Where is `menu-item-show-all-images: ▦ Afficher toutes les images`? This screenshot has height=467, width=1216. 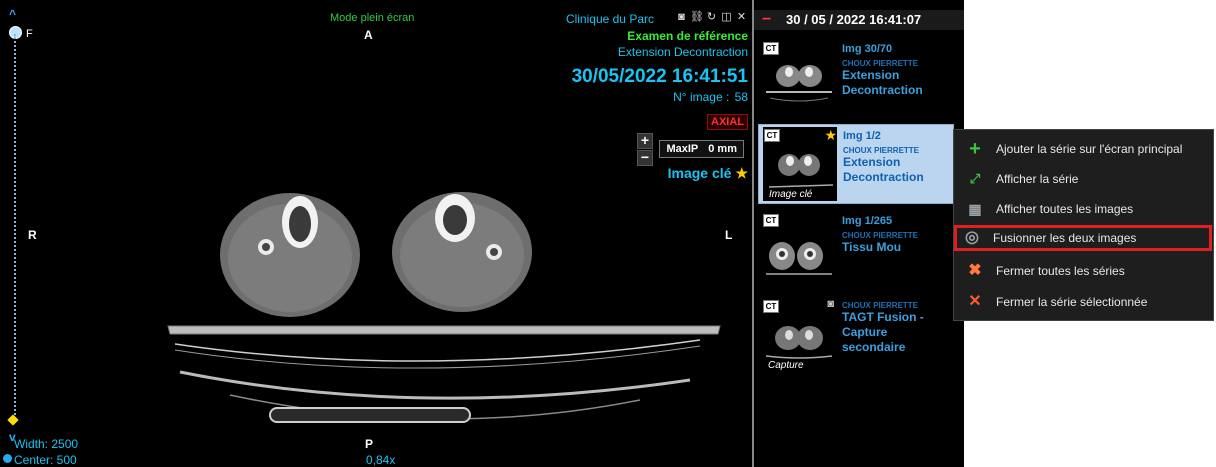
menu-item-show-all-images: ▦ Afficher toutes les images is located at coordinates (1085, 209).